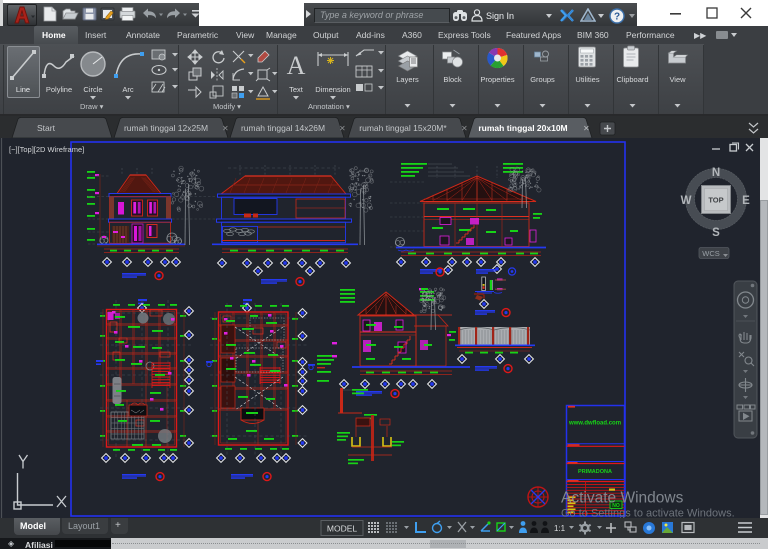 The image size is (768, 549). Describe the element at coordinates (622, 498) in the screenshot. I see `svg-text: Activate Windows` at that location.